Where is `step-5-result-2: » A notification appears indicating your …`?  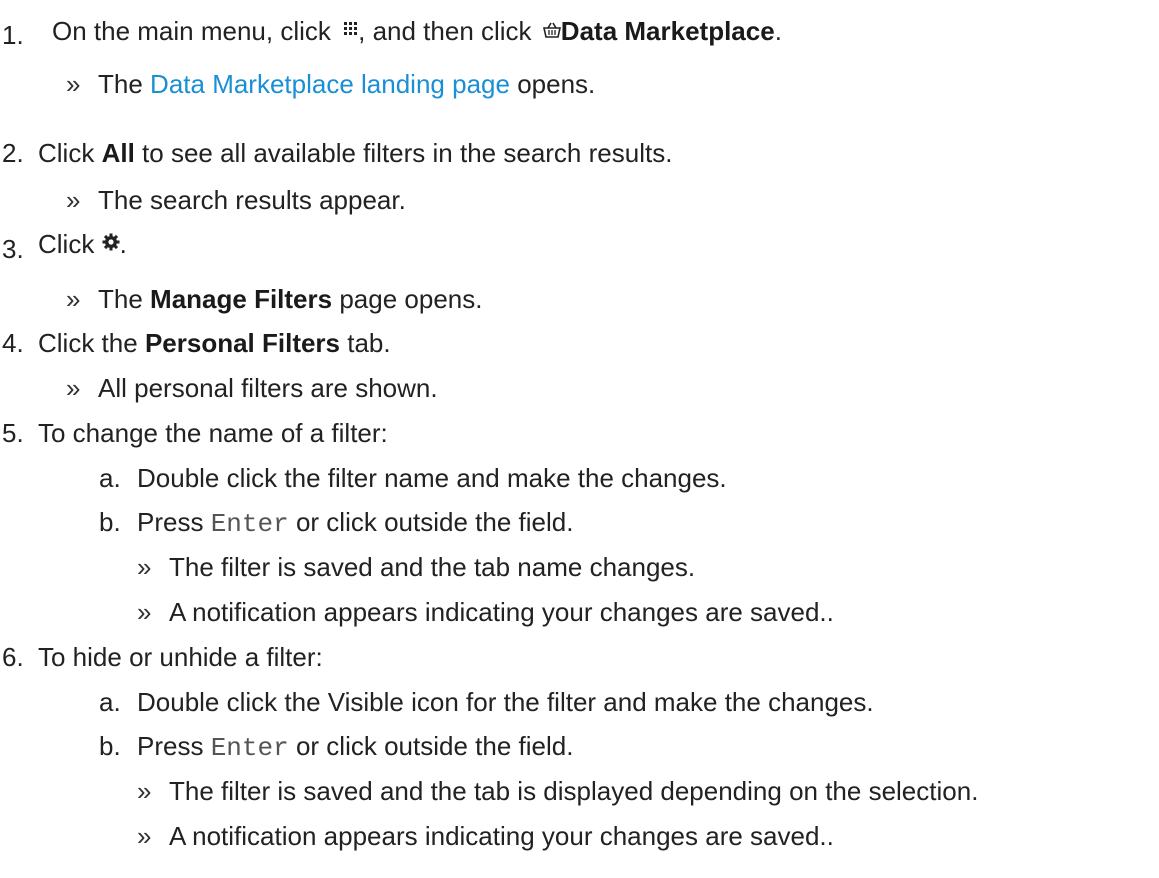 step-5-result-2: » A notification appears indicating your … is located at coordinates (485, 612).